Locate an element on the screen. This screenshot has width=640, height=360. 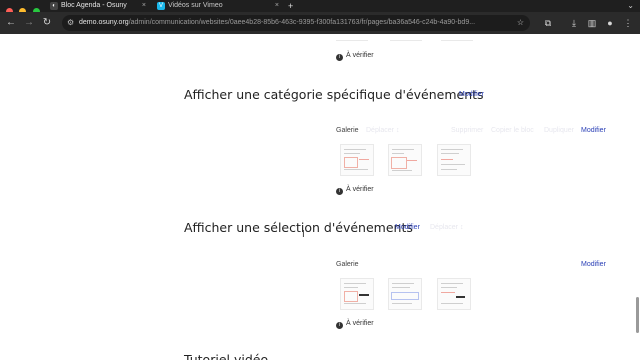
extensions-icon: ⧉ is located at coordinates (548, 23).